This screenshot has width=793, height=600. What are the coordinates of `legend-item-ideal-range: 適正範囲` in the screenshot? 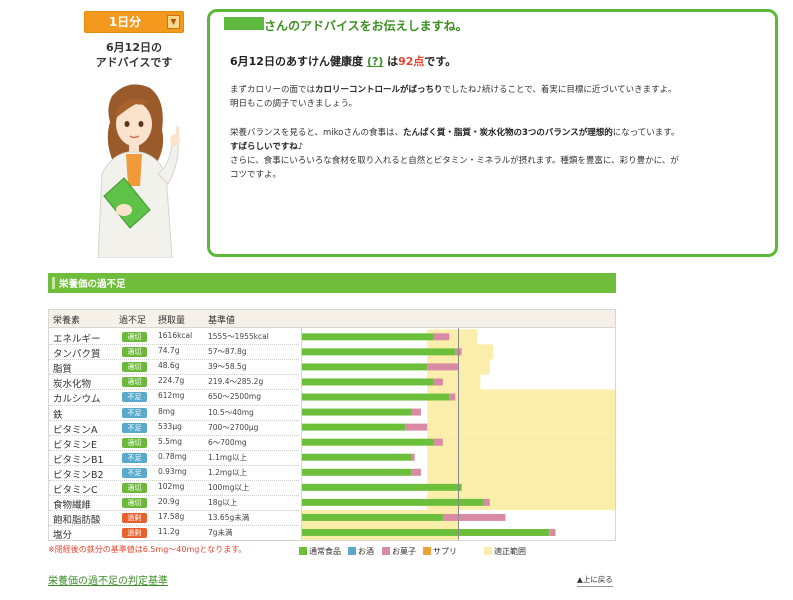 It's located at (505, 551).